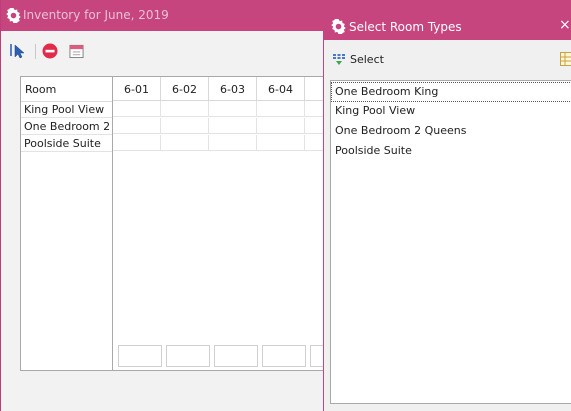  I want to click on list-item: Poolside Suite, so click(451, 151).